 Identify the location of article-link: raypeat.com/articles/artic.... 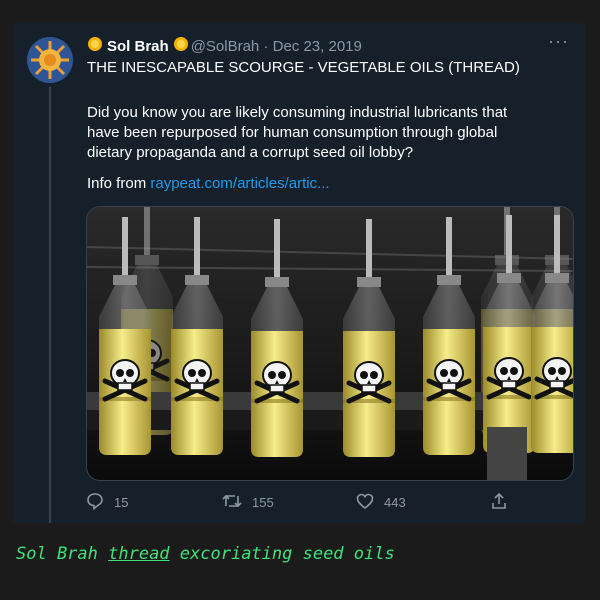
(239, 183).